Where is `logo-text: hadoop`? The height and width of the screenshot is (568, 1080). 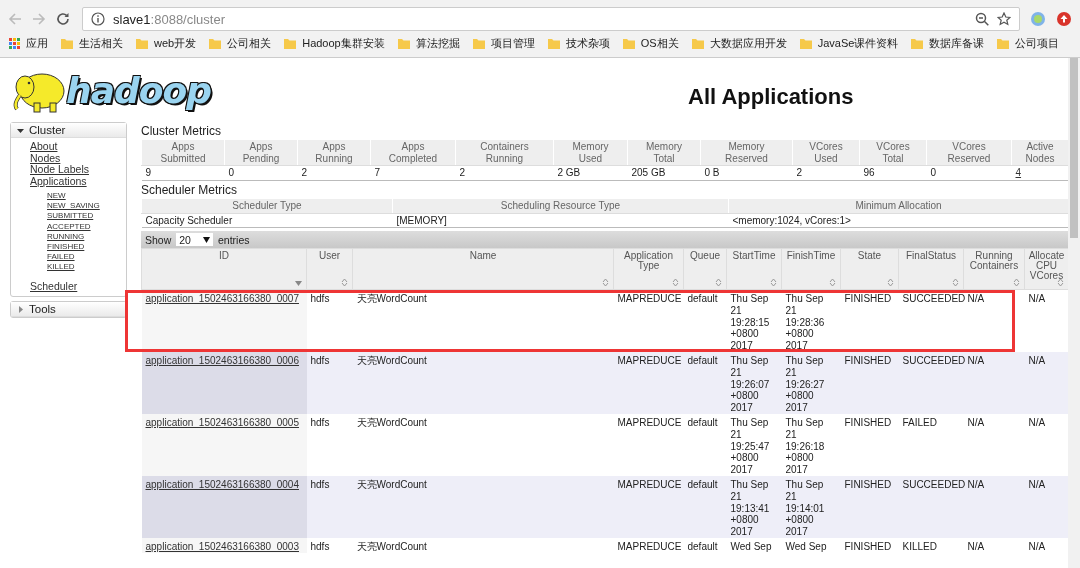
logo-text: hadoop is located at coordinates (138, 90).